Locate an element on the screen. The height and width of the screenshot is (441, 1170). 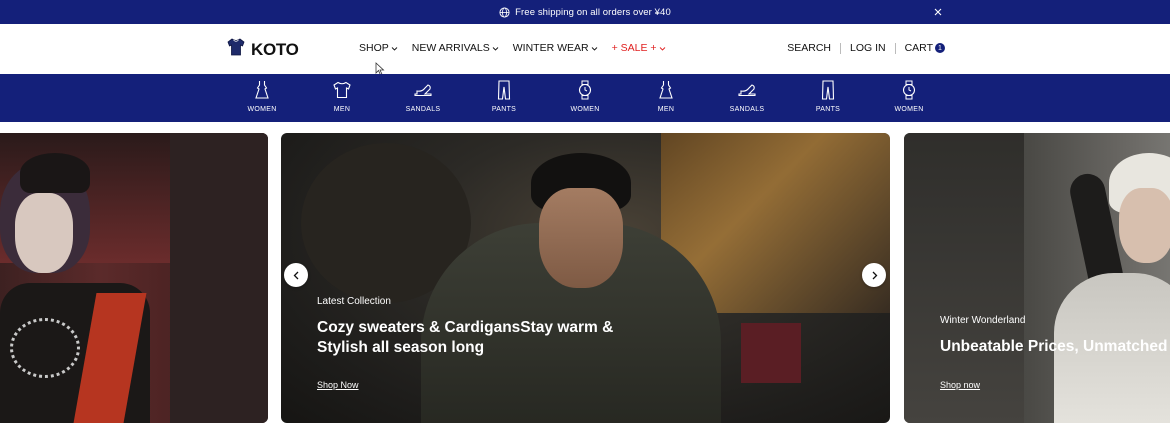
nav-winter-wear: WINTER WEAR is located at coordinates (555, 48).